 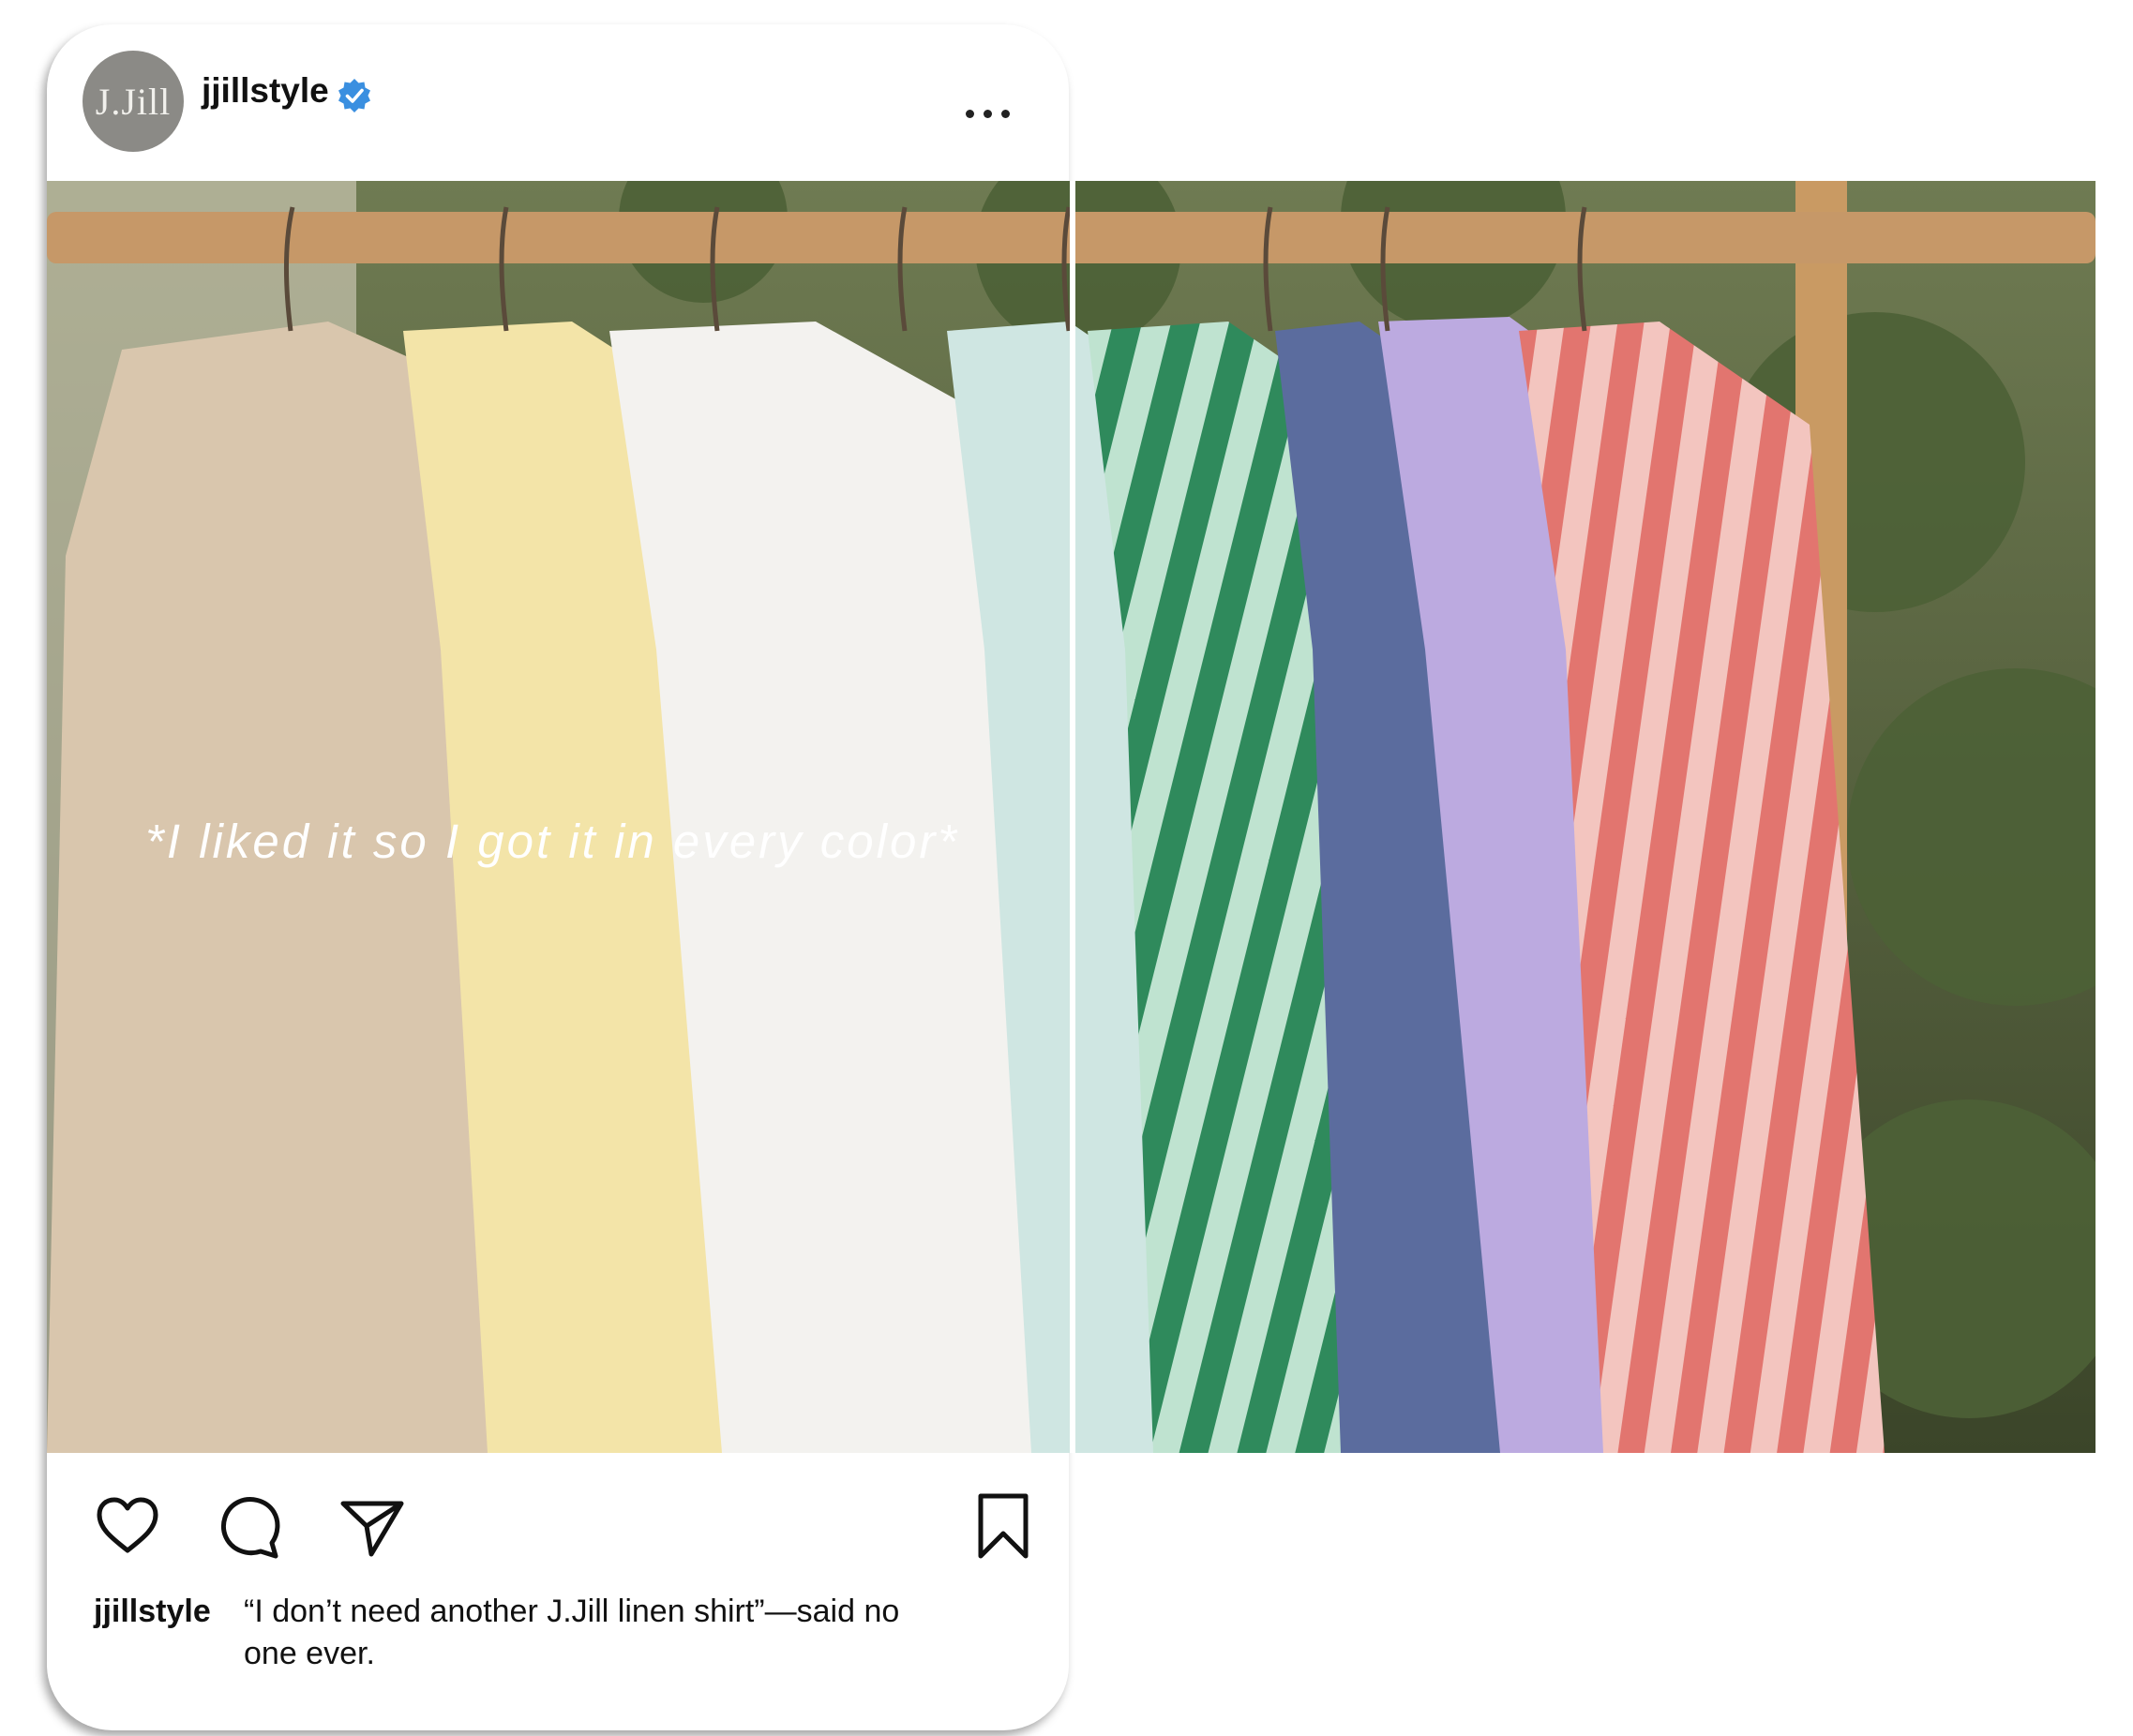 What do you see at coordinates (249, 1526) in the screenshot?
I see `comment-icon` at bounding box center [249, 1526].